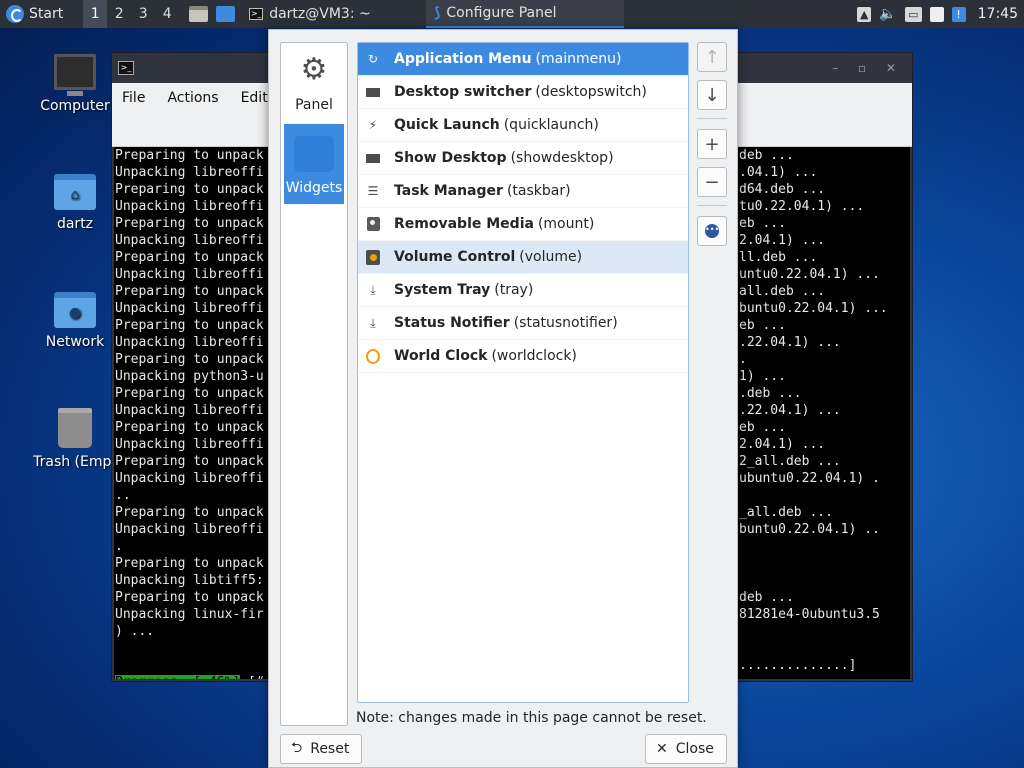  Describe the element at coordinates (95, 14) in the screenshot. I see `workspace-1: 1` at that location.